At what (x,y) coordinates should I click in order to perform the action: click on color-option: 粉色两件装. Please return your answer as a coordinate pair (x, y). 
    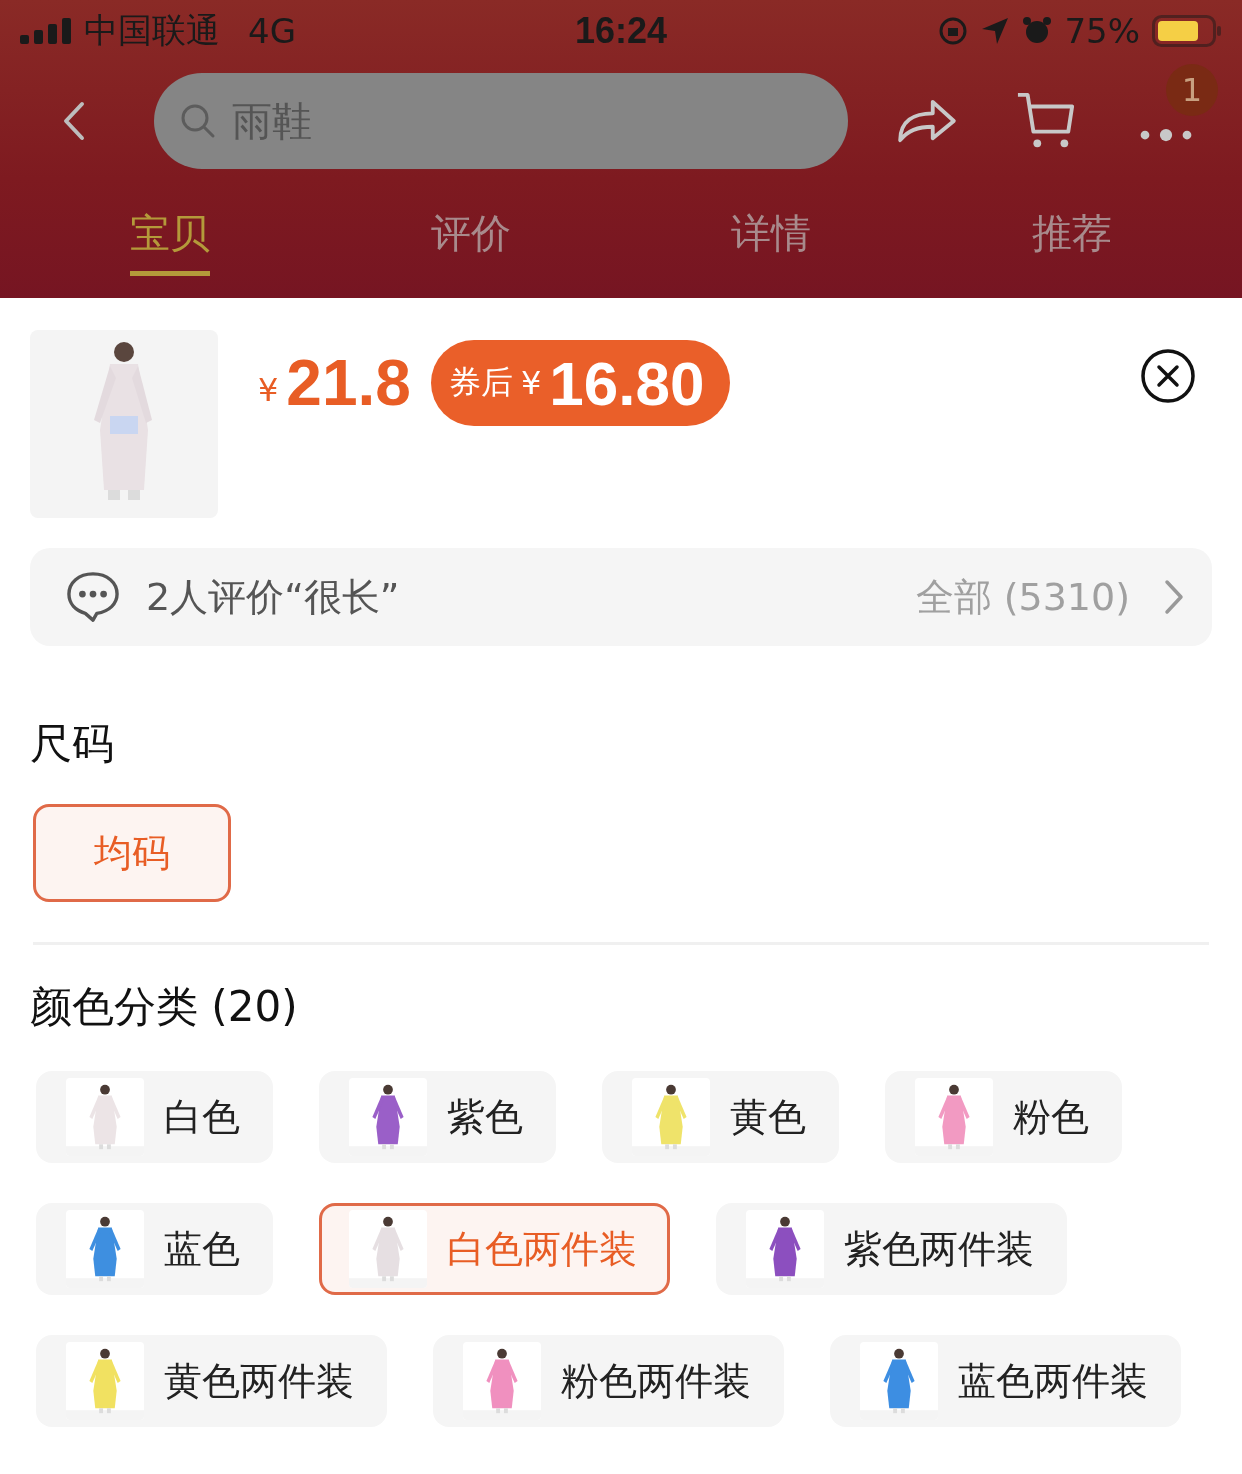
    Looking at the image, I should click on (608, 1381).